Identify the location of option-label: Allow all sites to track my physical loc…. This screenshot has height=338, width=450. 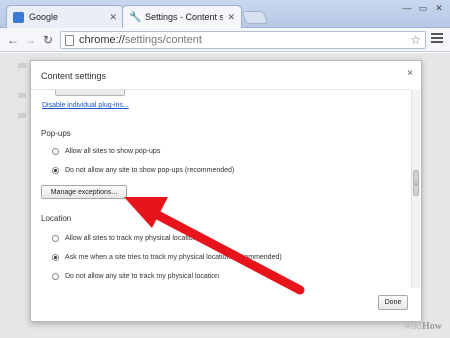
(131, 238).